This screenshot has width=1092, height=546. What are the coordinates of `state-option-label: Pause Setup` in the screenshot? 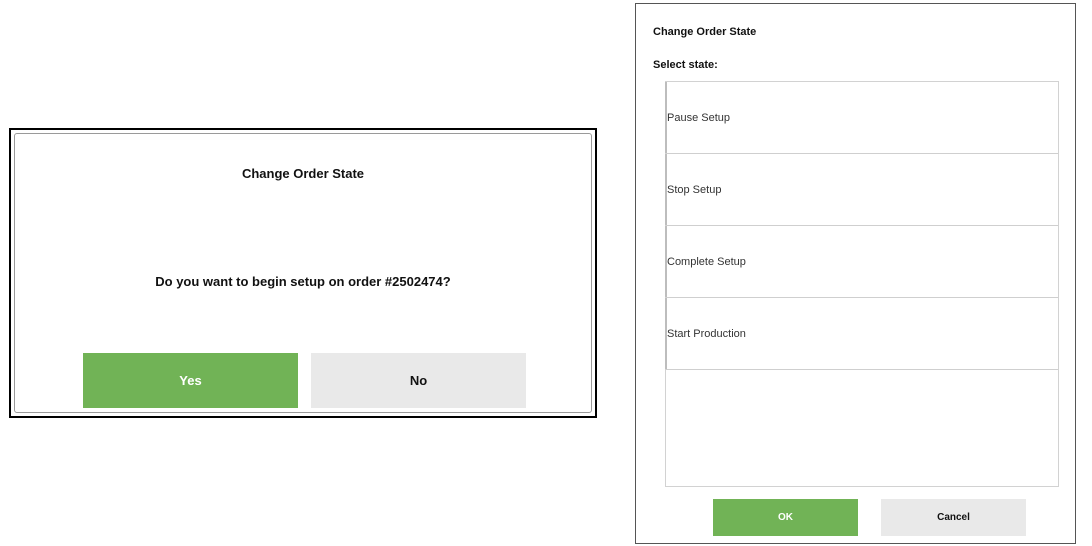 It's located at (698, 117).